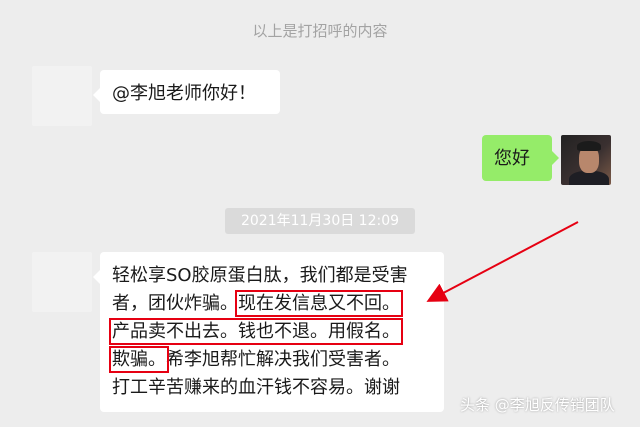 Image resolution: width=640 pixels, height=427 pixels. What do you see at coordinates (502, 261) in the screenshot?
I see `arrow-line` at bounding box center [502, 261].